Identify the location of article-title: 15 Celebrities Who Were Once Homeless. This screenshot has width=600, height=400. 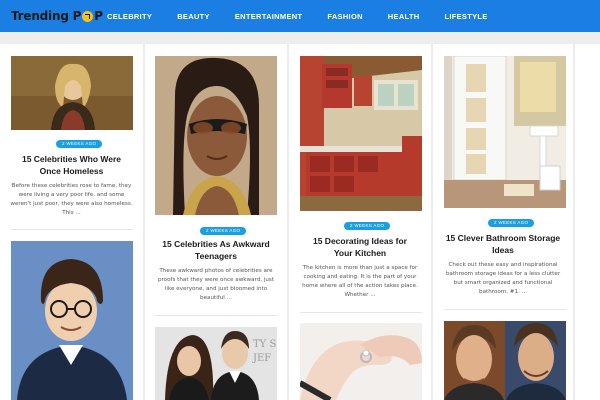
(71, 165).